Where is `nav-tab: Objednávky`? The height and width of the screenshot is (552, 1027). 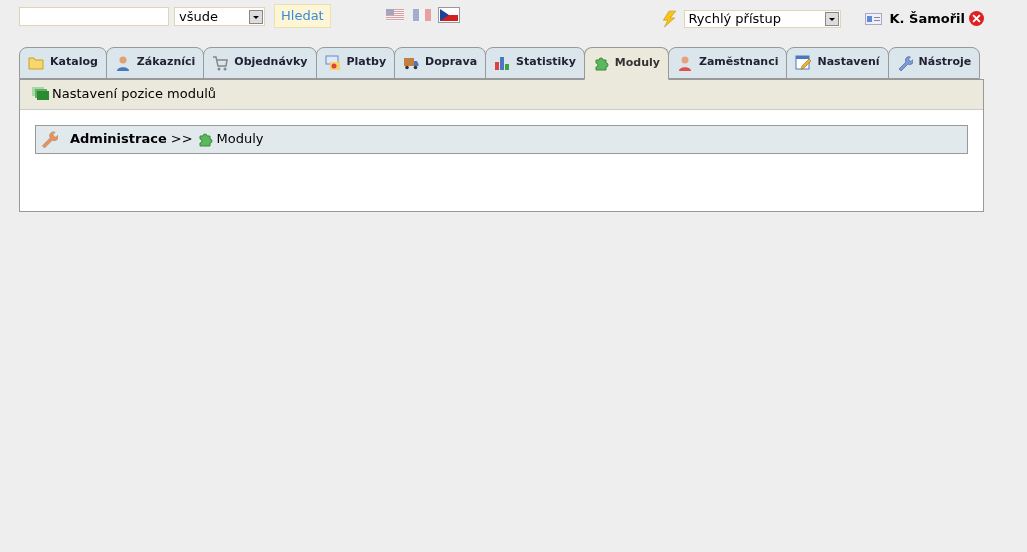
nav-tab: Objednávky is located at coordinates (260, 62).